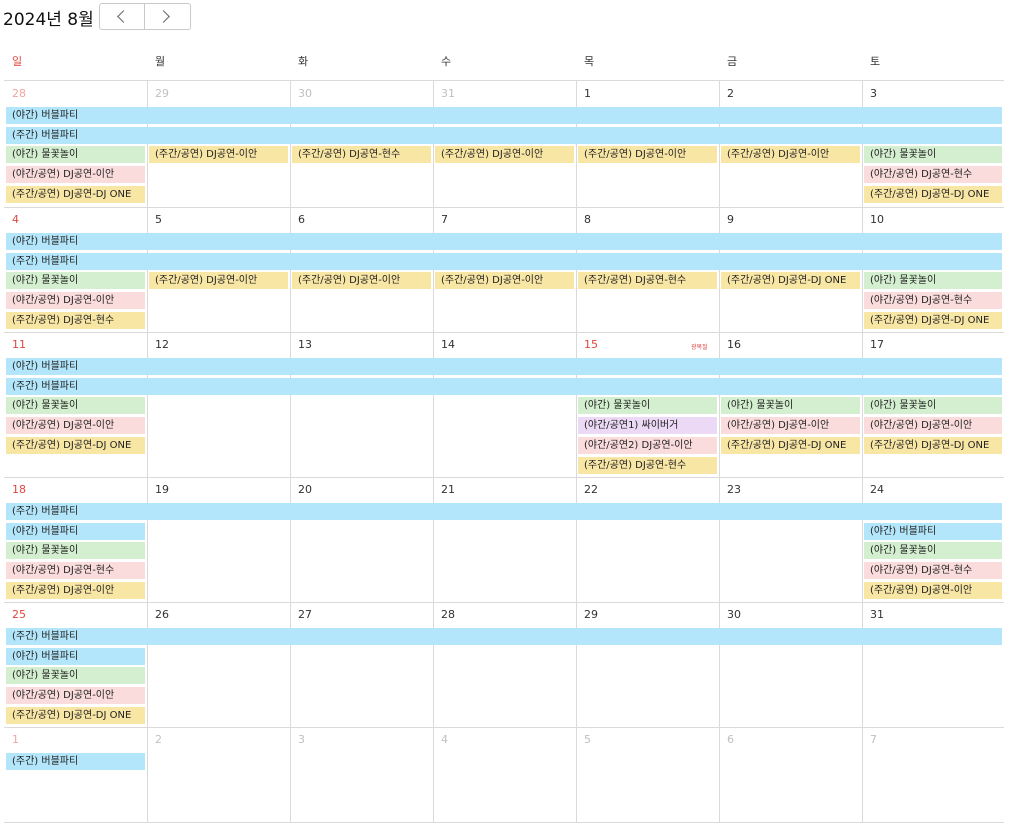 Image resolution: width=1013 pixels, height=826 pixels. What do you see at coordinates (734, 489) in the screenshot?
I see `day-number: 23` at bounding box center [734, 489].